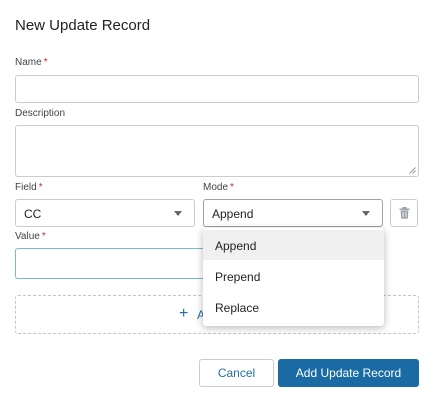  What do you see at coordinates (236, 373) in the screenshot?
I see `cancel-button: Cancel` at bounding box center [236, 373].